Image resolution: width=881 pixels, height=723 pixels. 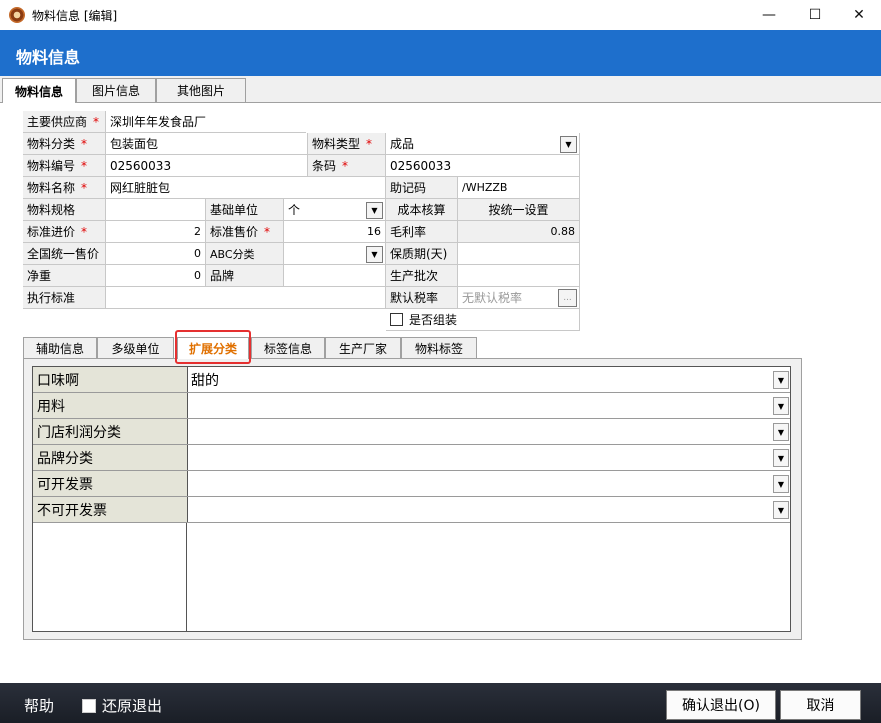 What do you see at coordinates (519, 210) in the screenshot?
I see `cost-field: 按统一设置` at bounding box center [519, 210].